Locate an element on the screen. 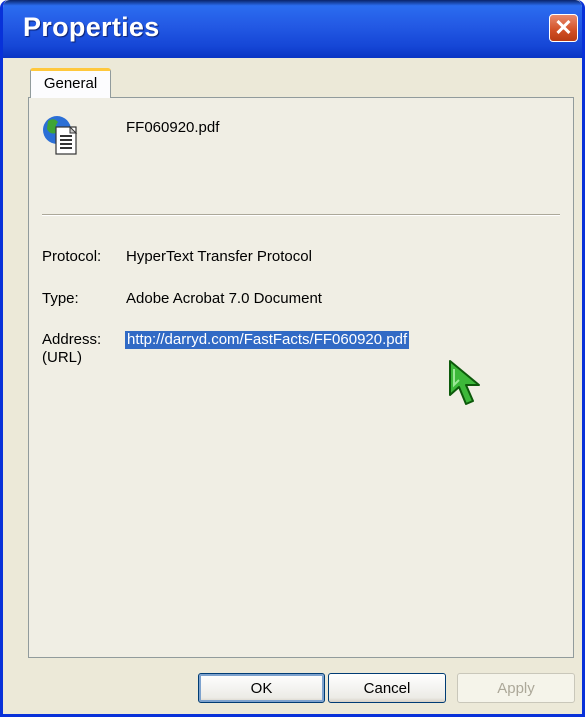 This screenshot has height=717, width=585. tab-general-label: General is located at coordinates (70, 83).